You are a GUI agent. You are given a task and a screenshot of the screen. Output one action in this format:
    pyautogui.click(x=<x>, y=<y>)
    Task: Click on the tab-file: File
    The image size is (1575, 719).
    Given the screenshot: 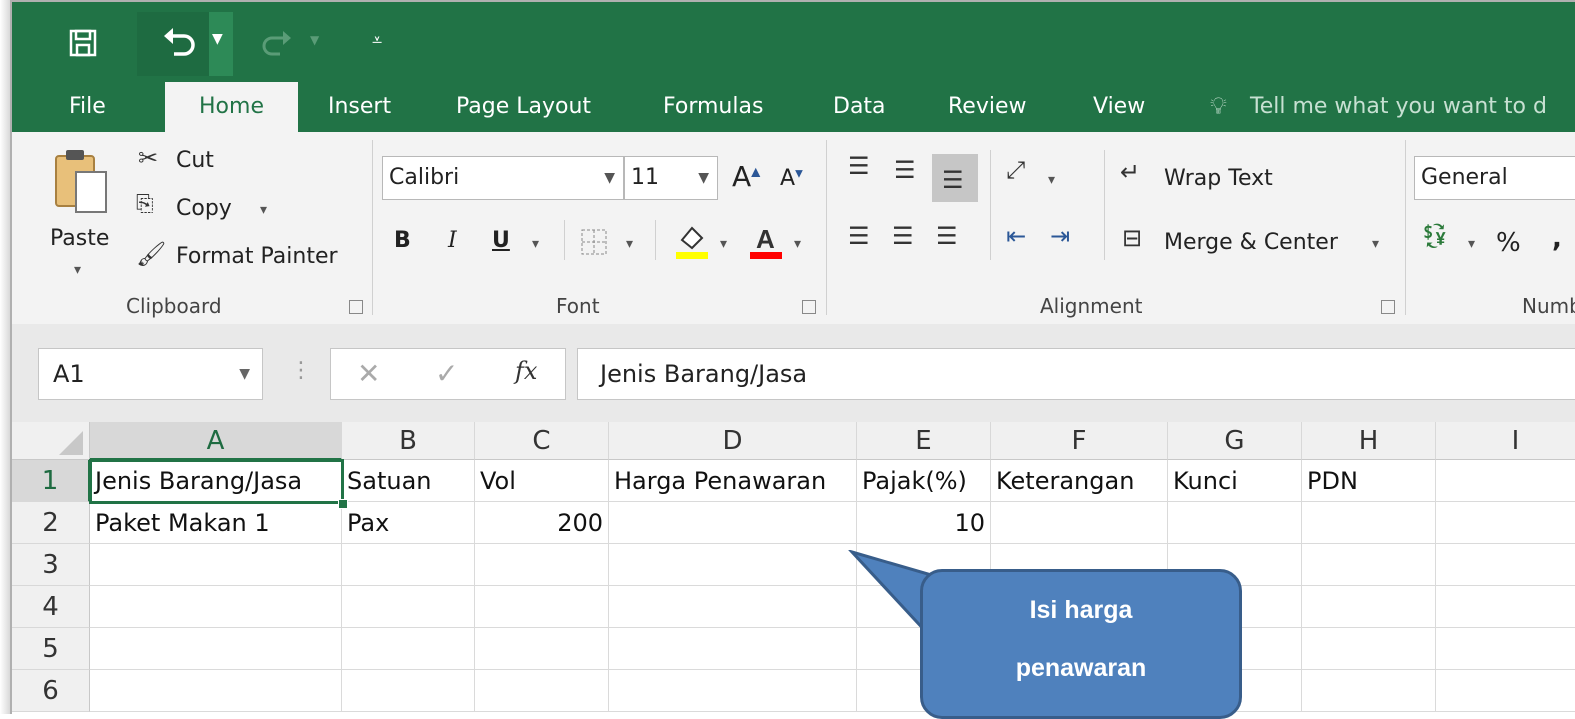 What is the action you would take?
    pyautogui.click(x=87, y=107)
    